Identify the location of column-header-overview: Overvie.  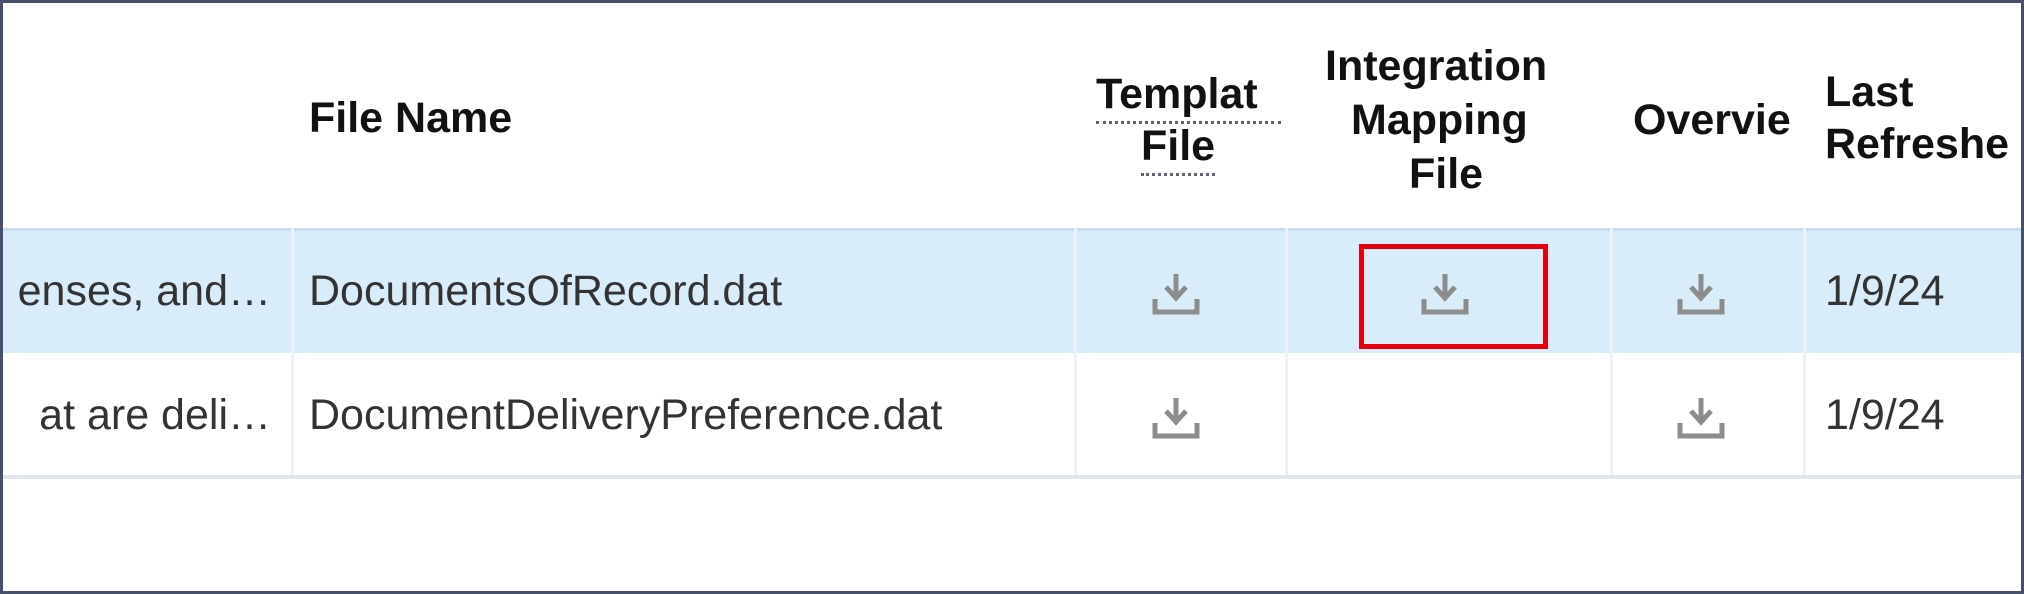
(1718, 120).